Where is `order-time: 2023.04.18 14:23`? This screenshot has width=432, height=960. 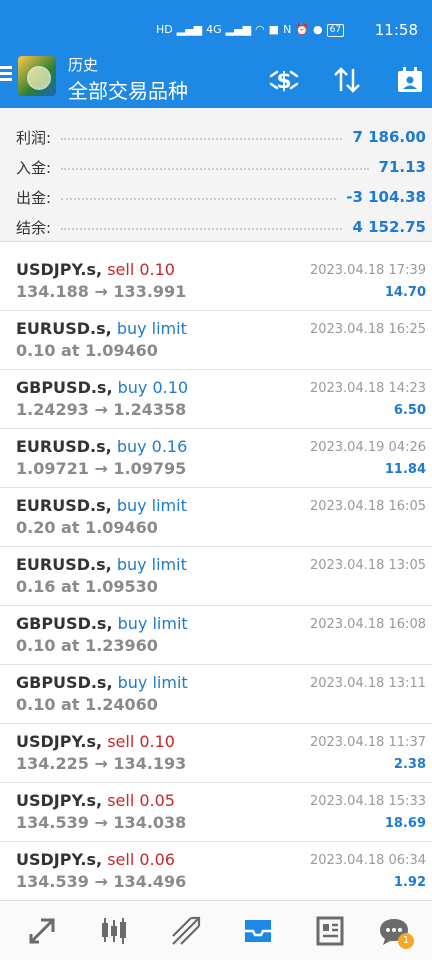 order-time: 2023.04.18 14:23 is located at coordinates (367, 388).